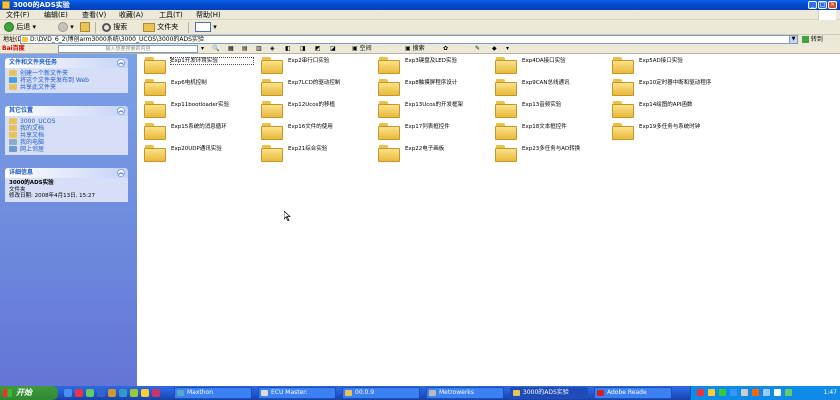  Describe the element at coordinates (793, 39) in the screenshot. I see `chevron-down-icon: ▼` at that location.